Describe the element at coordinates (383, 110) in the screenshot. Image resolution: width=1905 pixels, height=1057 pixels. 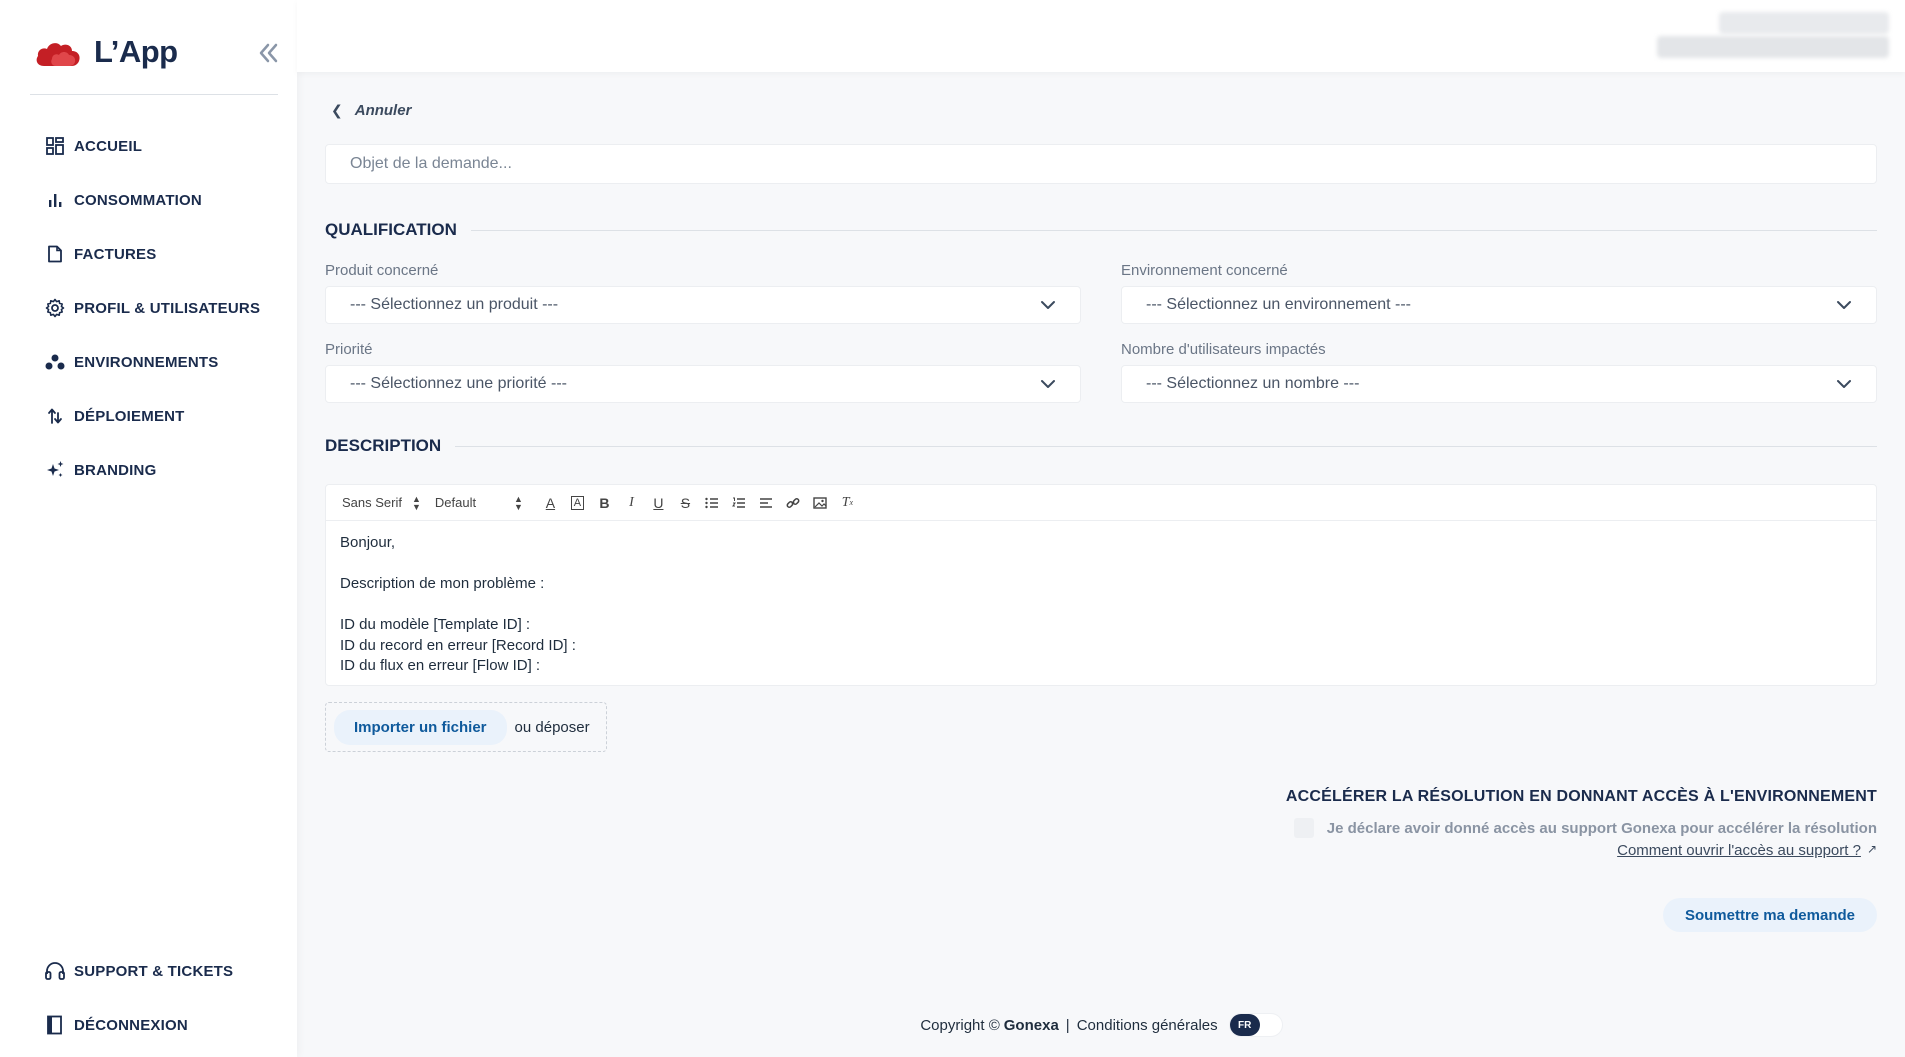
I see `cancel-label: Annuler` at that location.